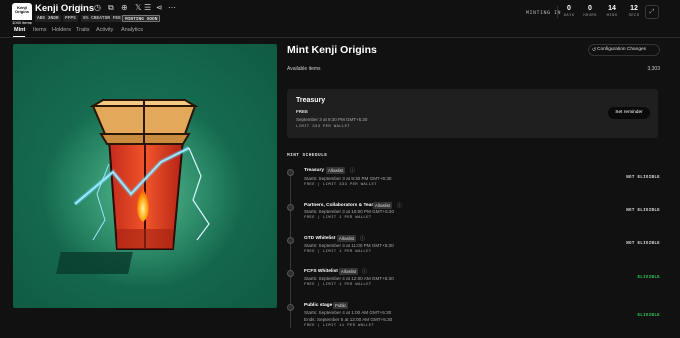 This screenshot has height=338, width=680. I want to click on configuration-changes-label: Configuration Changes, so click(622, 49).